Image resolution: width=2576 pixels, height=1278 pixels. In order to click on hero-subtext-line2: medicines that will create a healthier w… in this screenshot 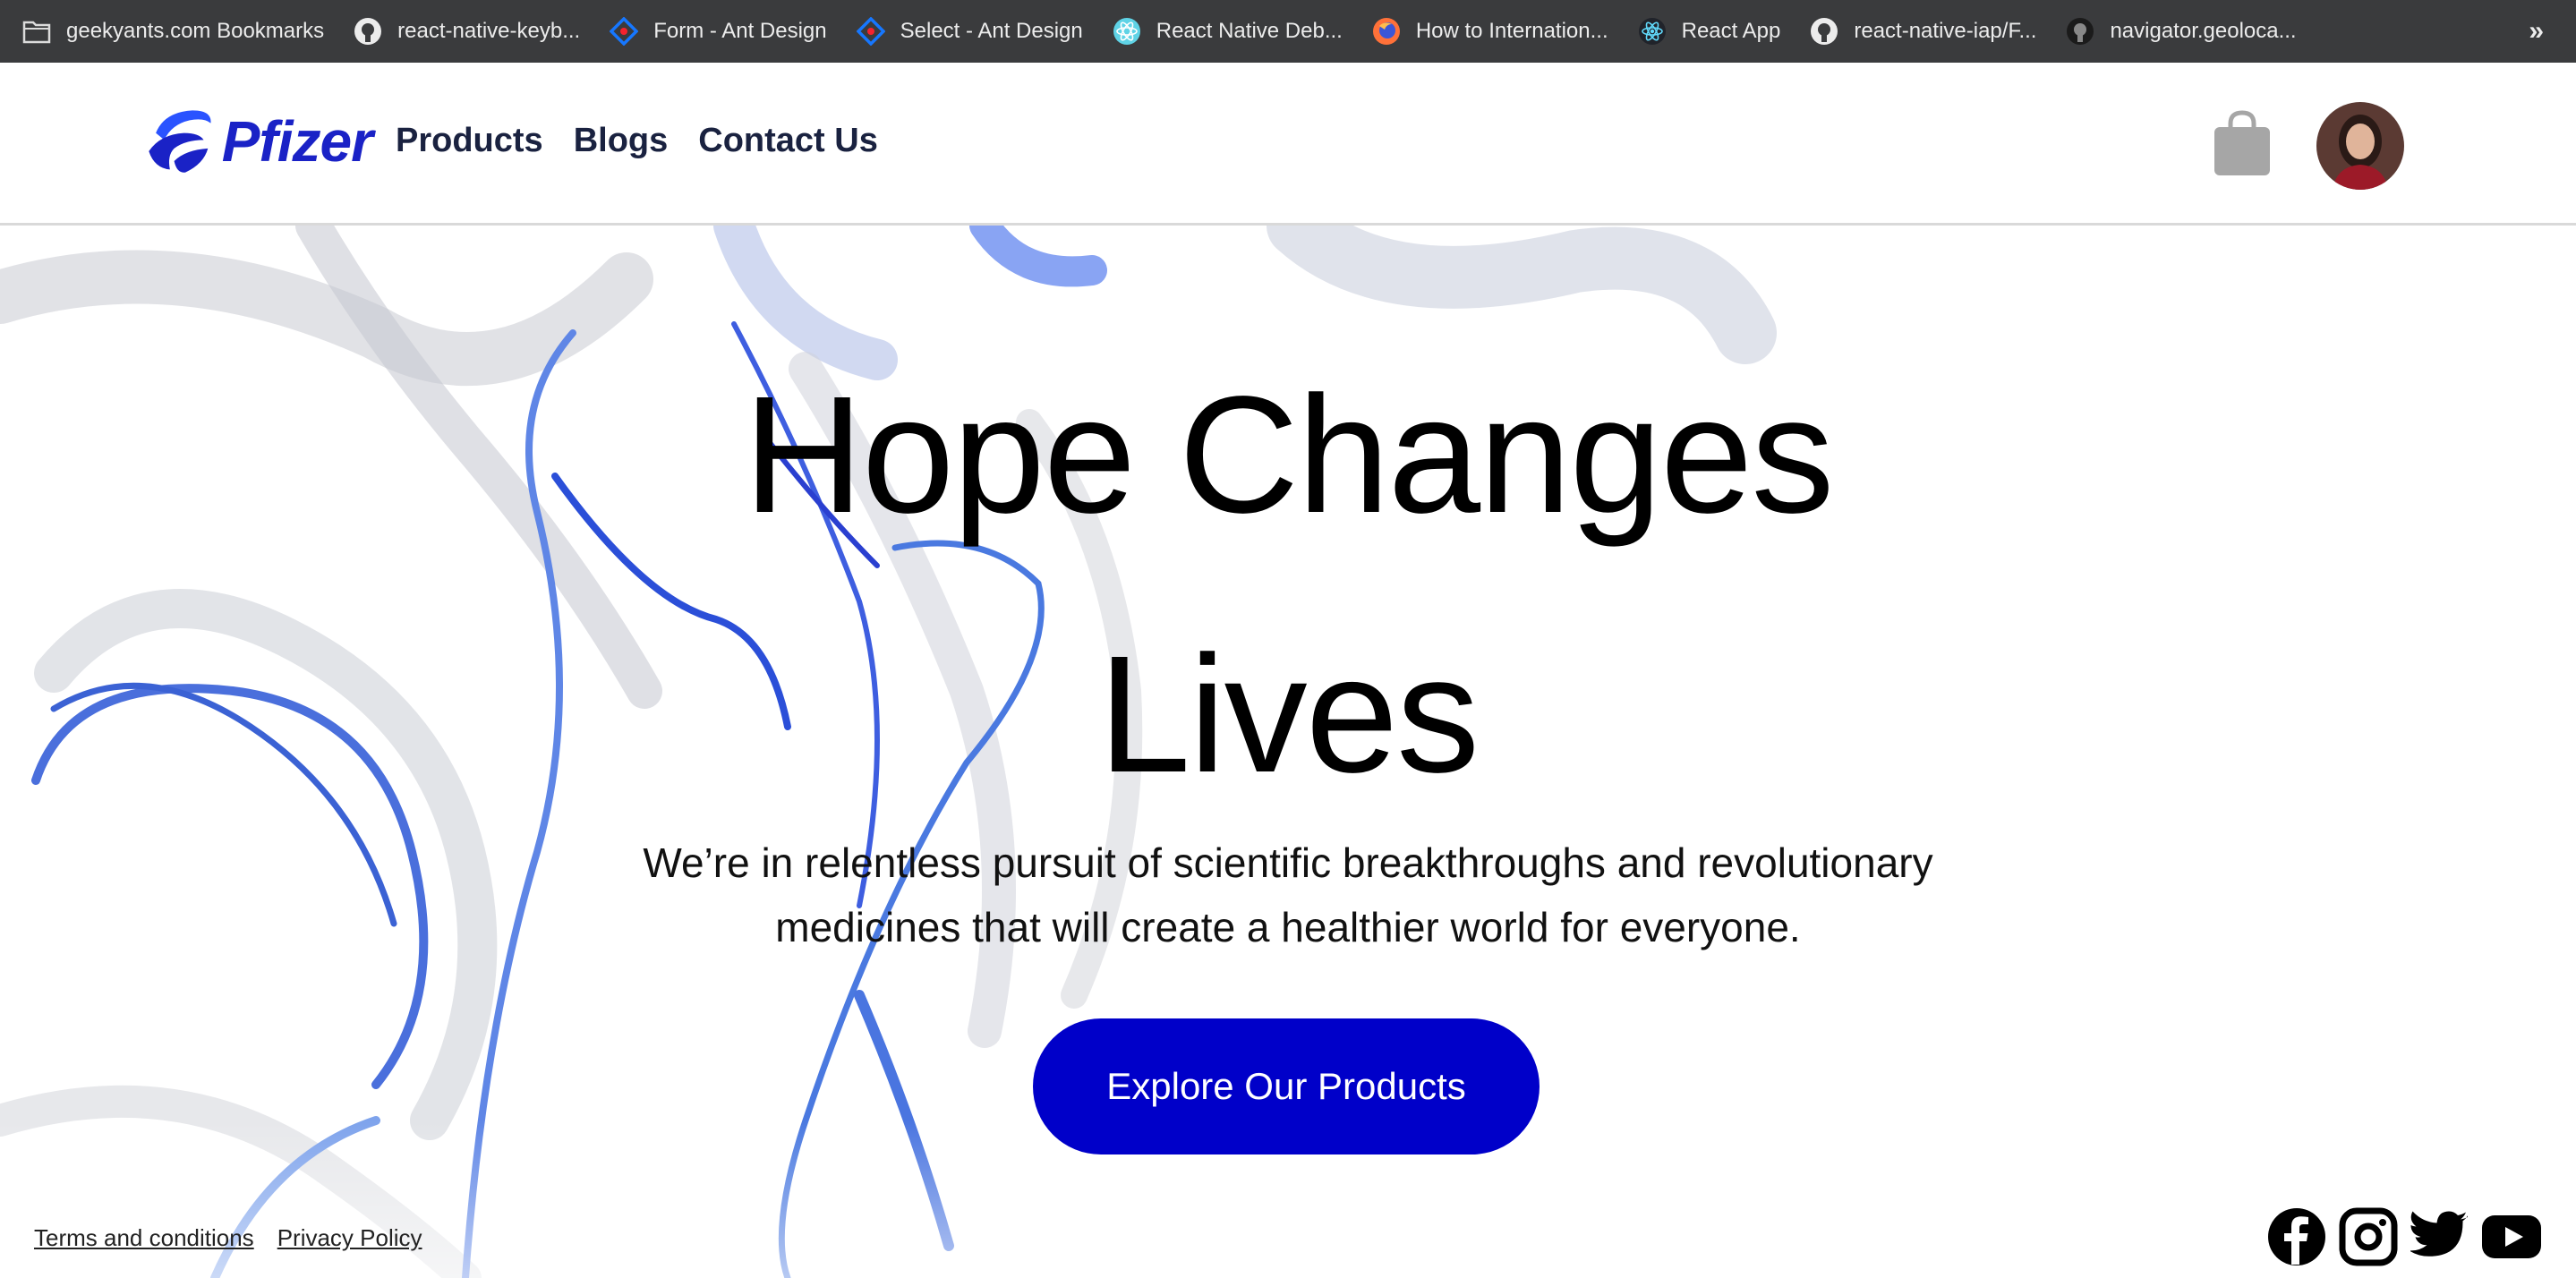, I will do `click(1288, 927)`.